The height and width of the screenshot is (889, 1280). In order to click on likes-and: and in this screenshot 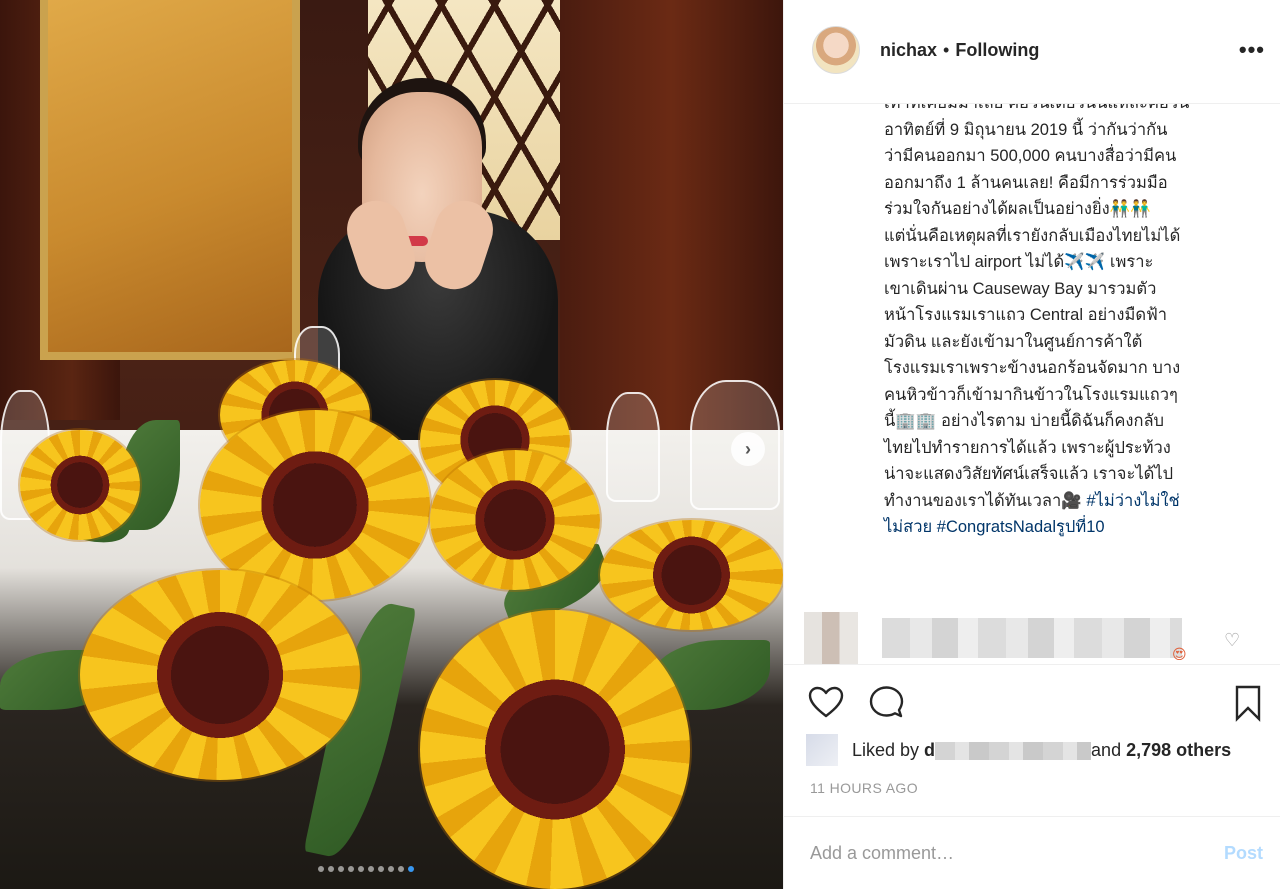, I will do `click(1109, 749)`.